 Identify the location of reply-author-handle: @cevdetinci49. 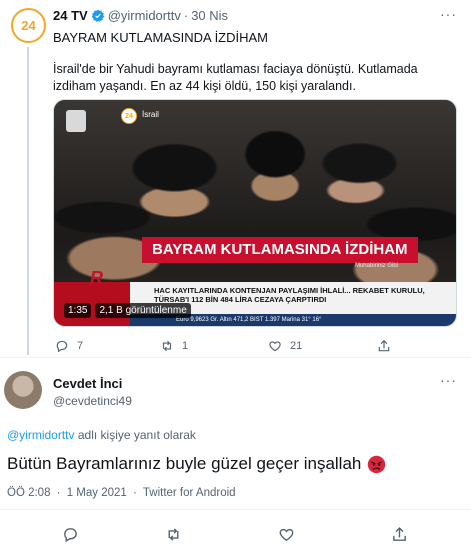
(92, 401).